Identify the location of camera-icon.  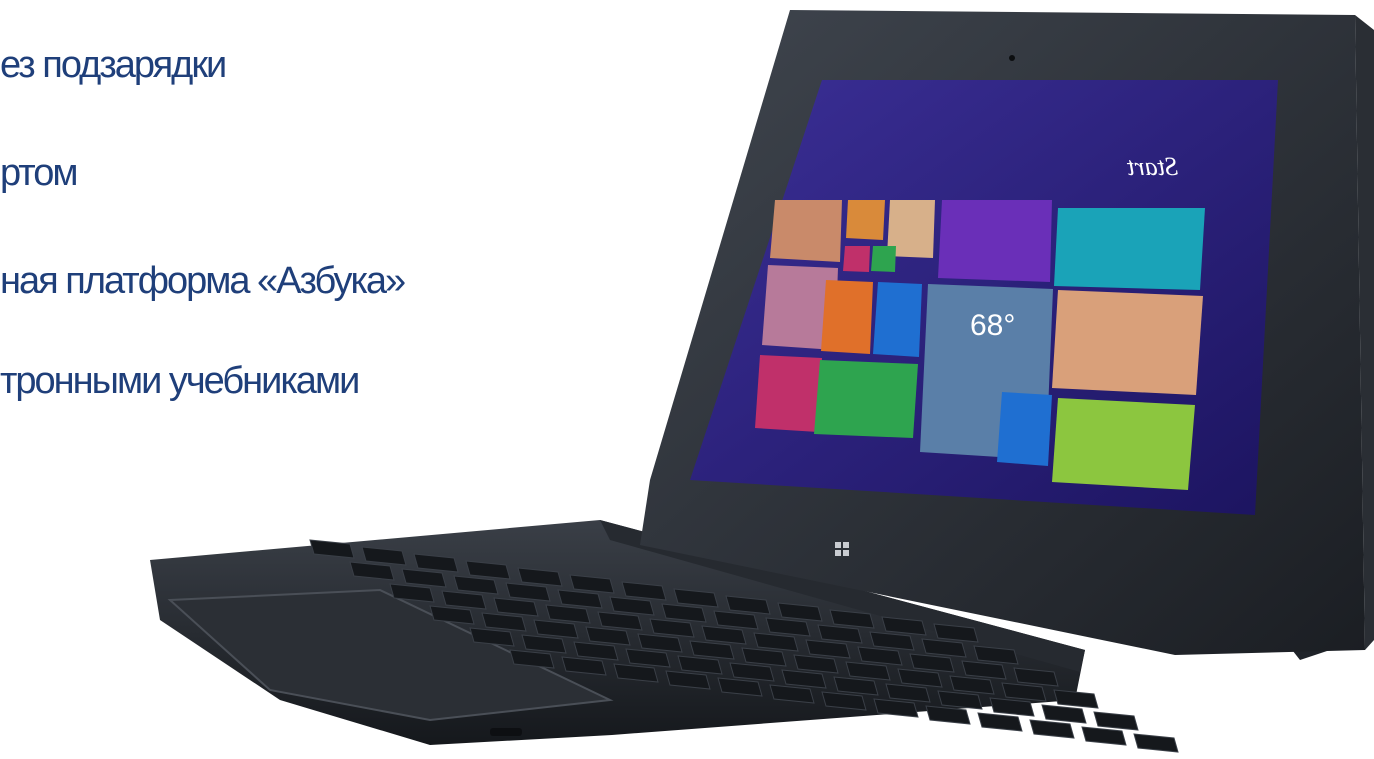
(1012, 58).